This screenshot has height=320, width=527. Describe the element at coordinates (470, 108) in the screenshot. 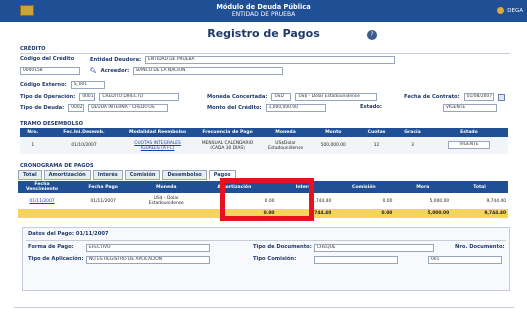

I see `estado-field: VIGENTE` at that location.